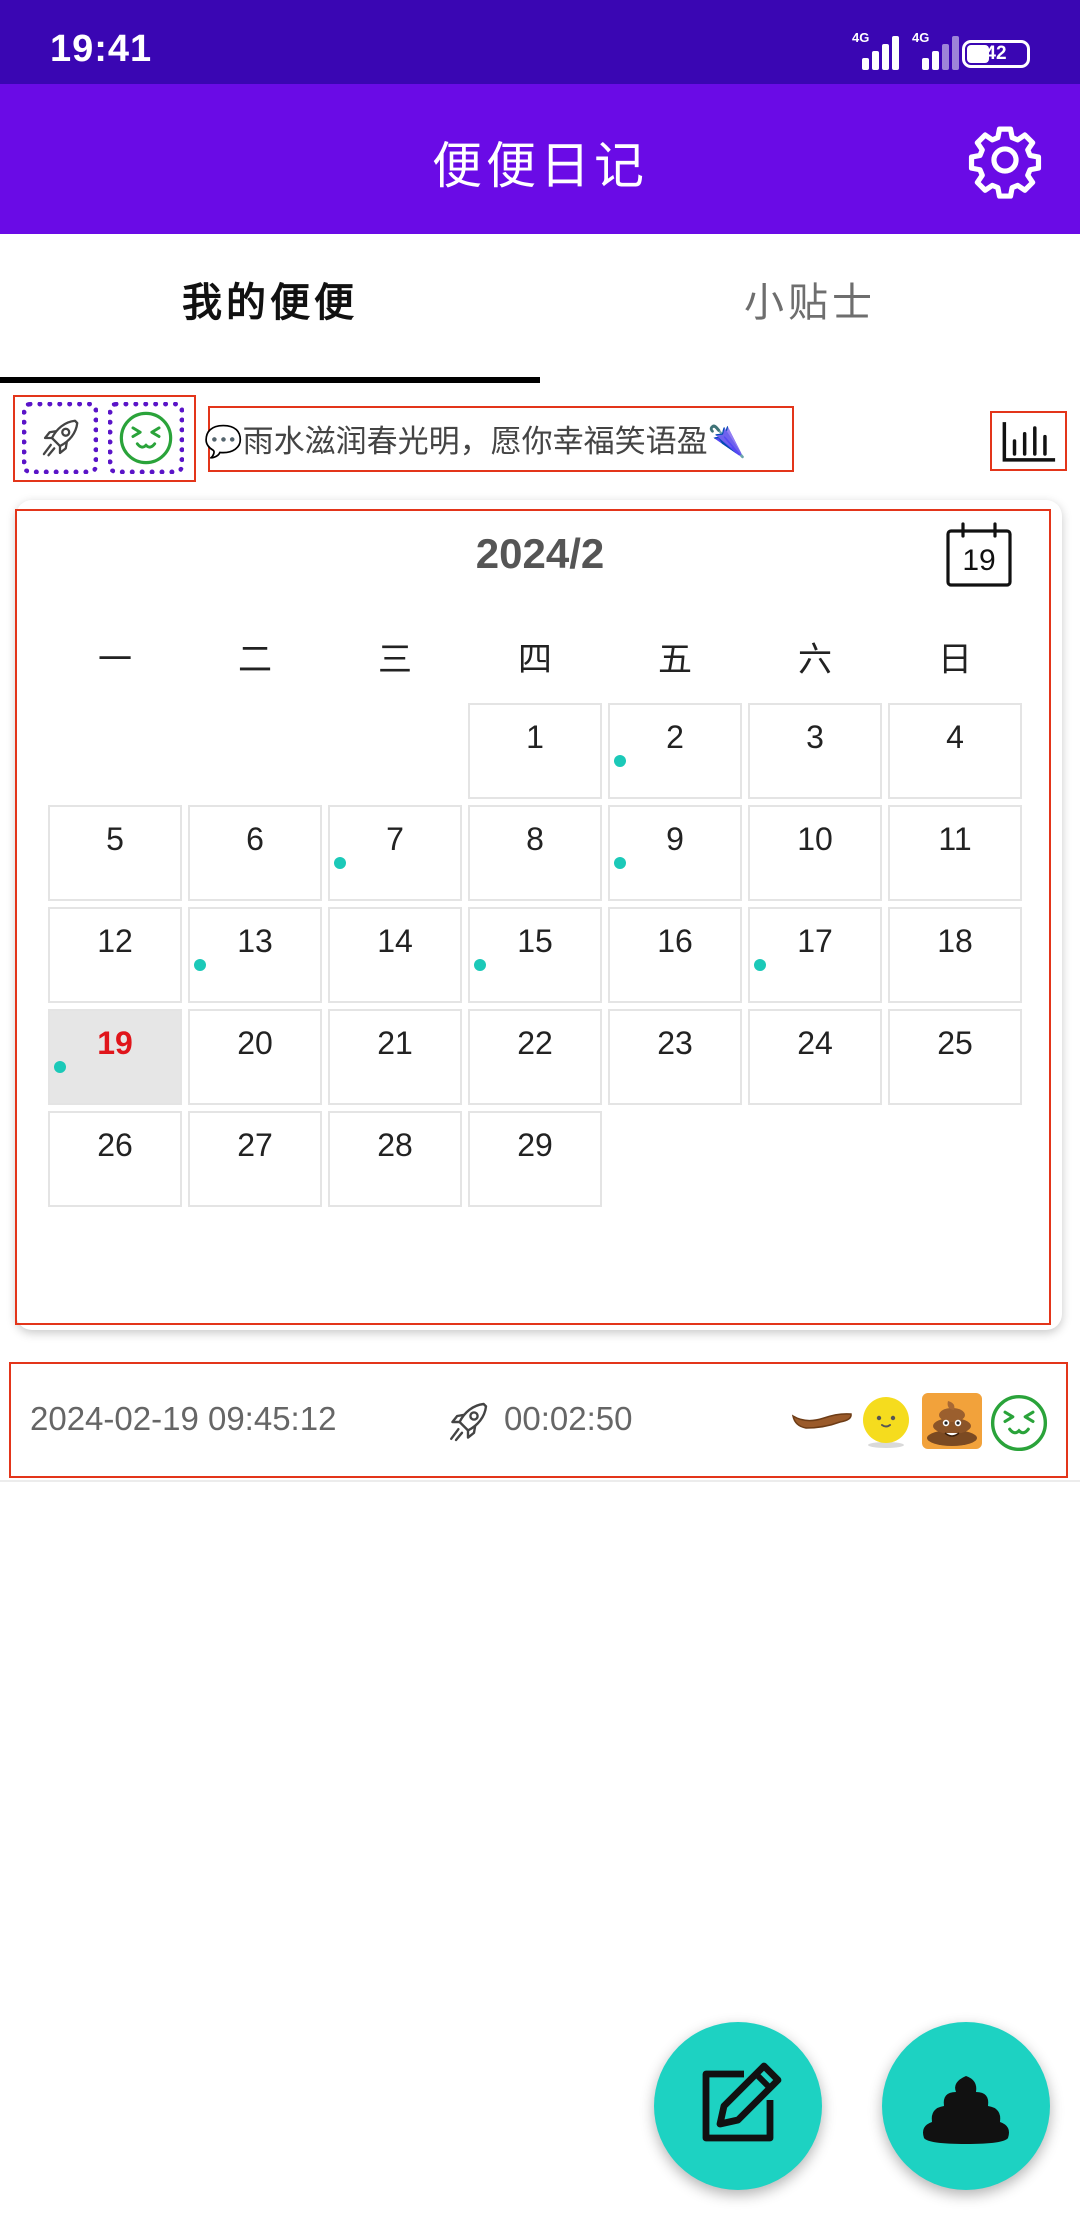 The height and width of the screenshot is (2220, 1080). Describe the element at coordinates (115, 1043) in the screenshot. I see `calendar-day-number: 19` at that location.